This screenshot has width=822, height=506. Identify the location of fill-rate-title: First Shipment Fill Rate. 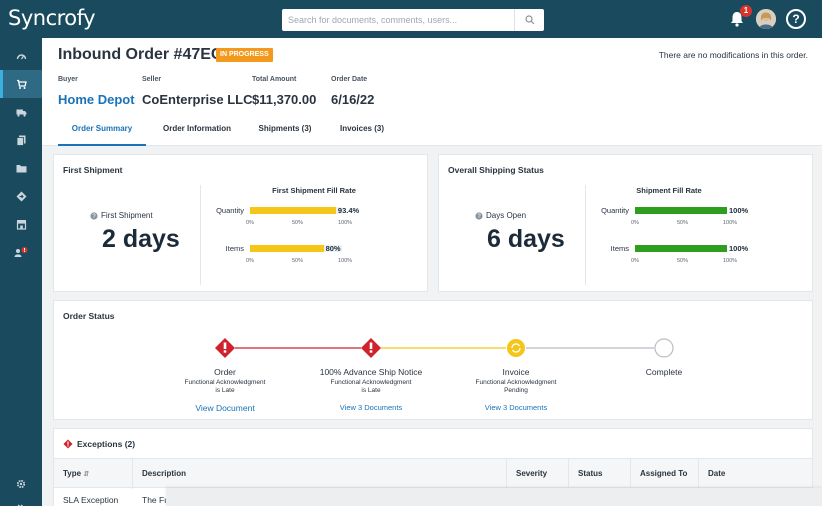
(314, 190).